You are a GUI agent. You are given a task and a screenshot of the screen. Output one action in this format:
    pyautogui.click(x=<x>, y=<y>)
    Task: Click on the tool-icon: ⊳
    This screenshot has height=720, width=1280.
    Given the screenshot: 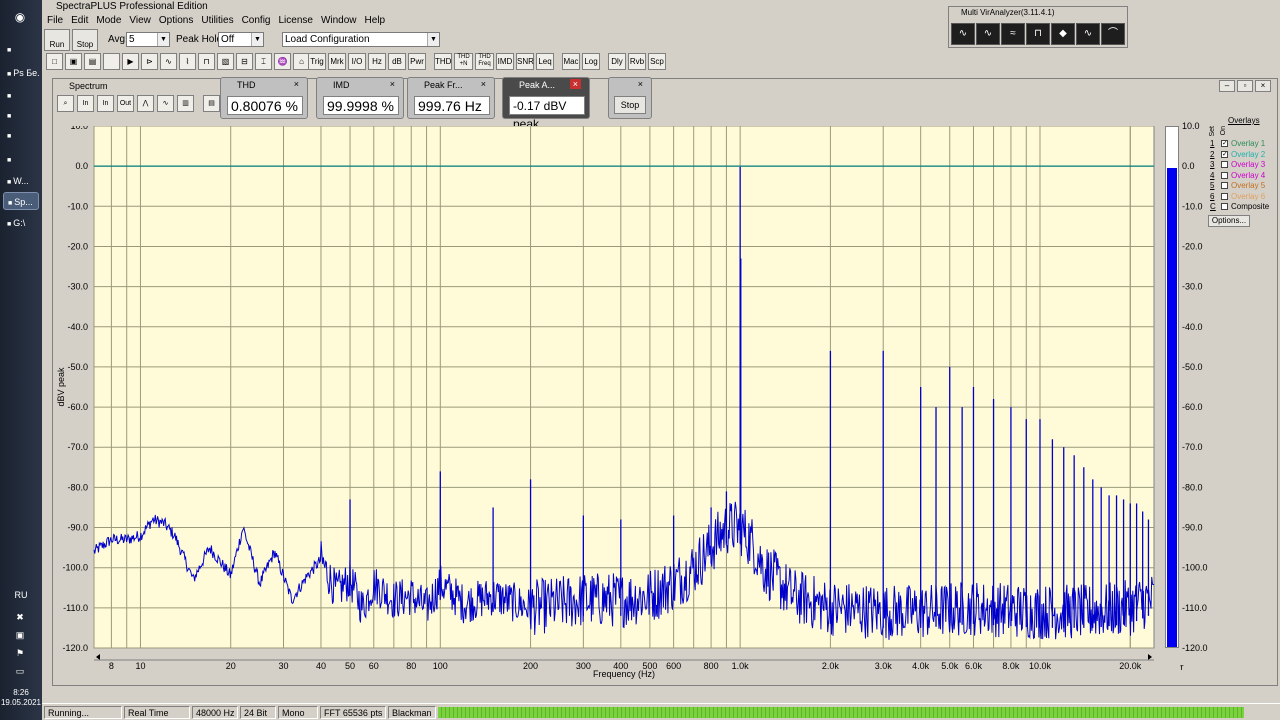 What is the action you would take?
    pyautogui.click(x=149, y=61)
    